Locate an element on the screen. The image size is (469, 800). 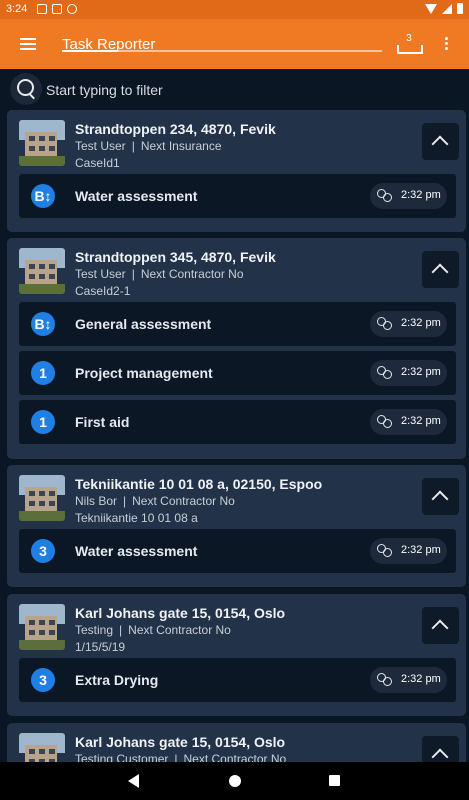
task-row: B↕ Water assessment 2:32 pm is located at coordinates (237, 196).